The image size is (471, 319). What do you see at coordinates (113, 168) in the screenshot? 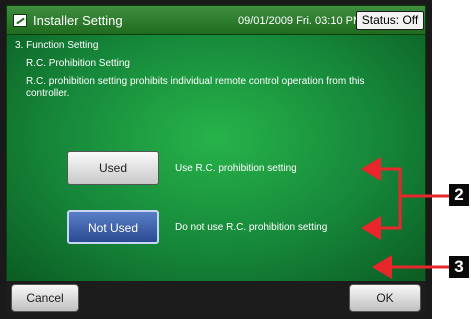
I see `used-button: Used` at bounding box center [113, 168].